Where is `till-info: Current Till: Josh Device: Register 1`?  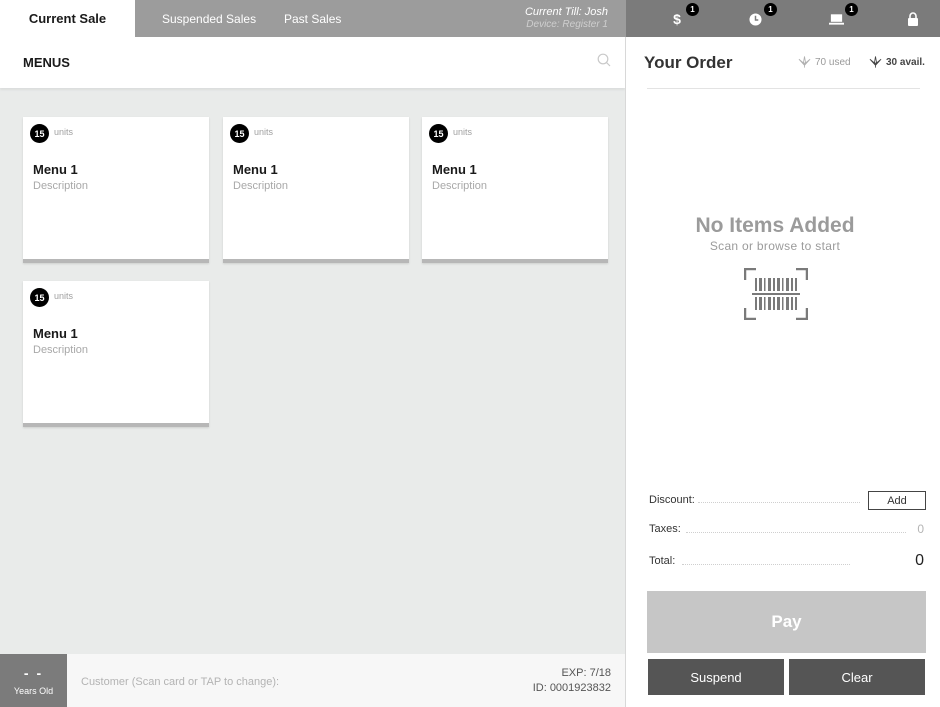
till-info: Current Till: Josh Device: Register 1 is located at coordinates (566, 18).